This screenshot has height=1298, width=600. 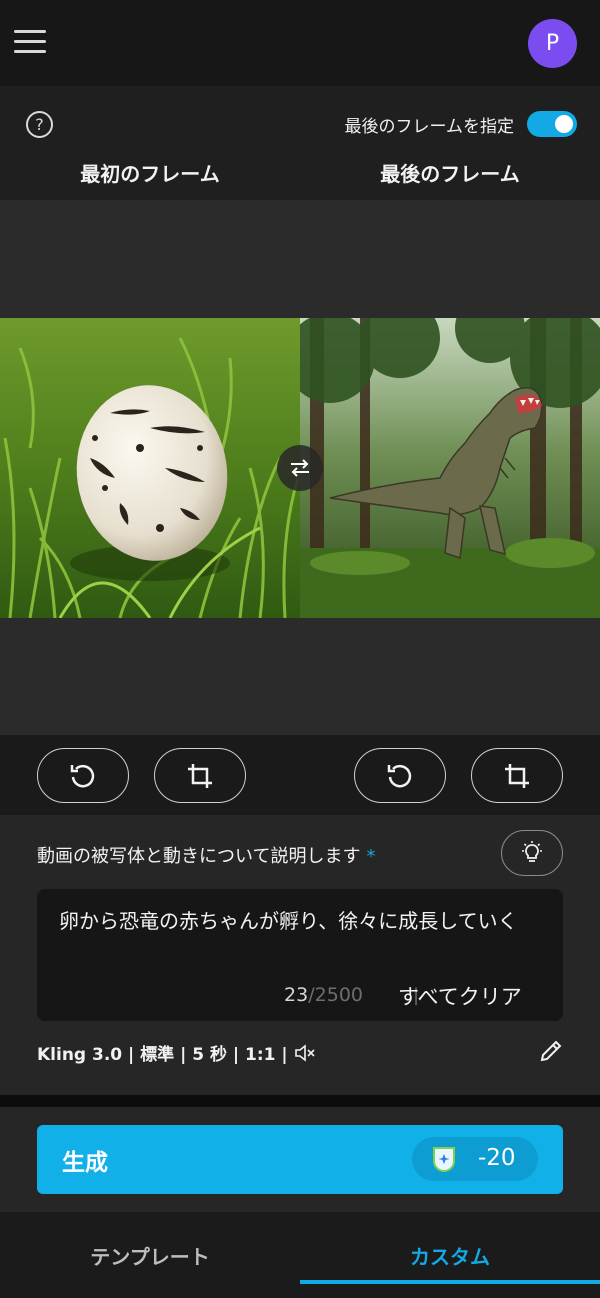 I want to click on clear-all-button: すべてクリア, so click(x=460, y=996).